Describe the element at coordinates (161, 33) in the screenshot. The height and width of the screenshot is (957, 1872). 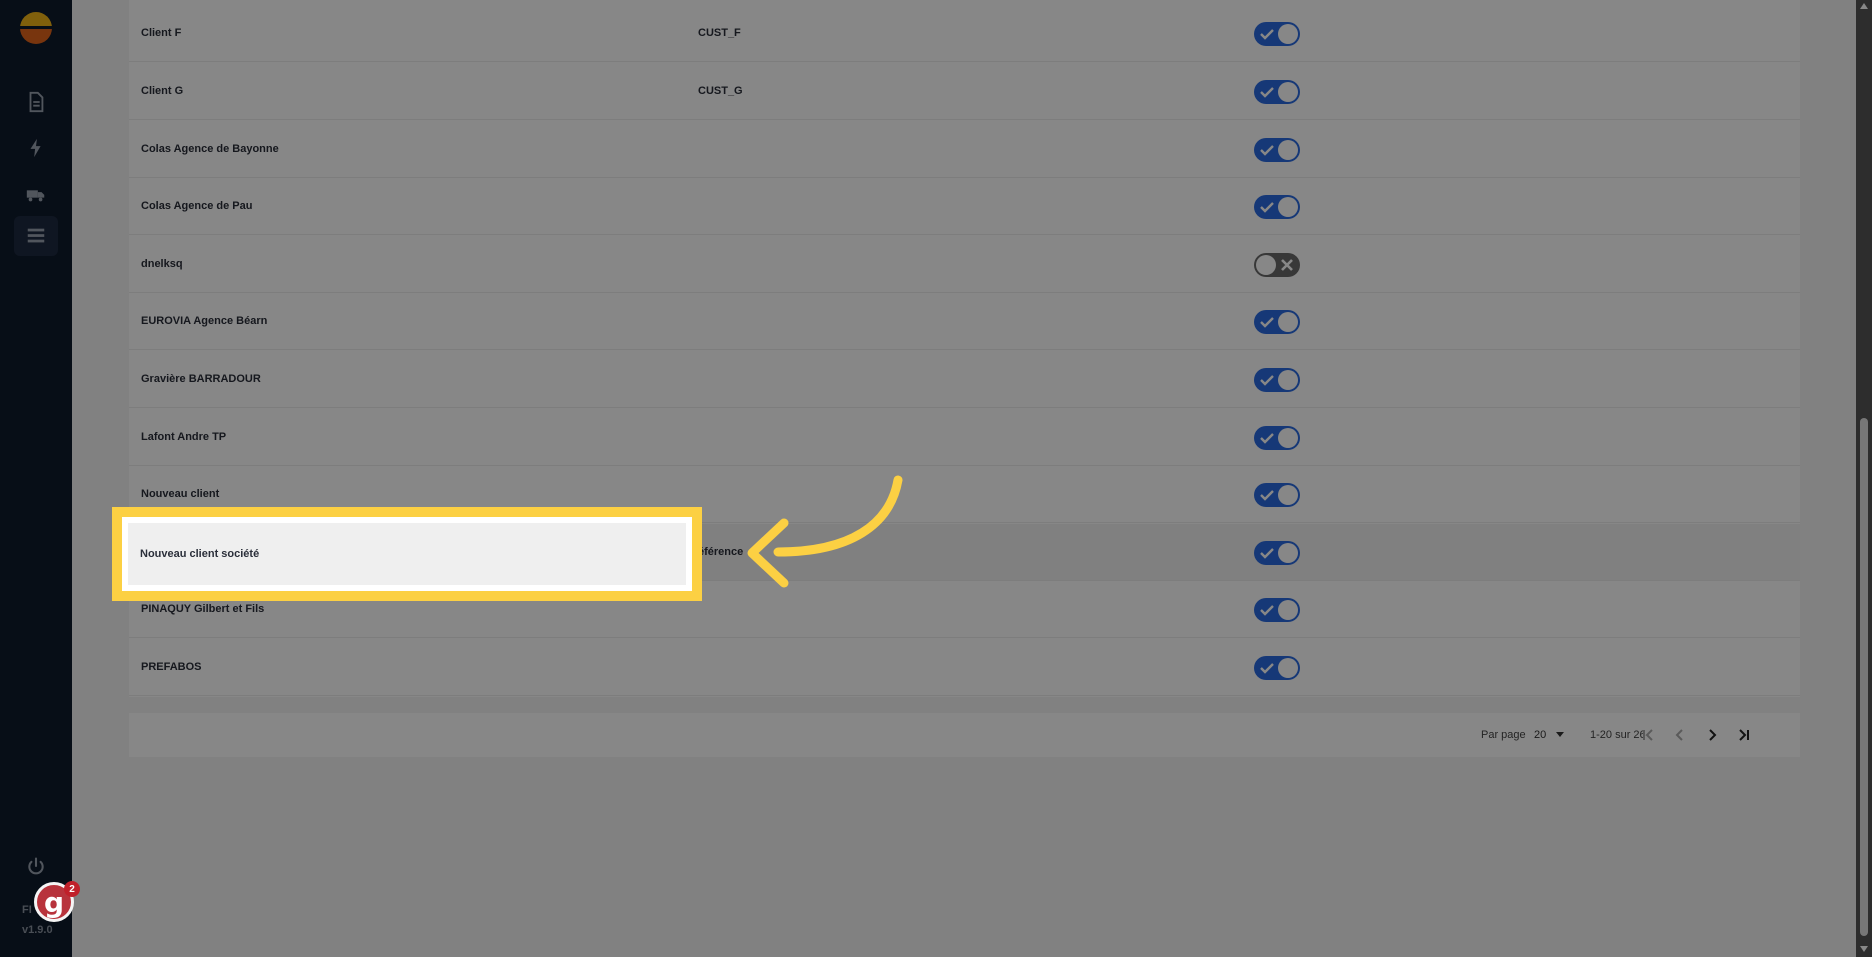
I see `client-name: Client F` at that location.